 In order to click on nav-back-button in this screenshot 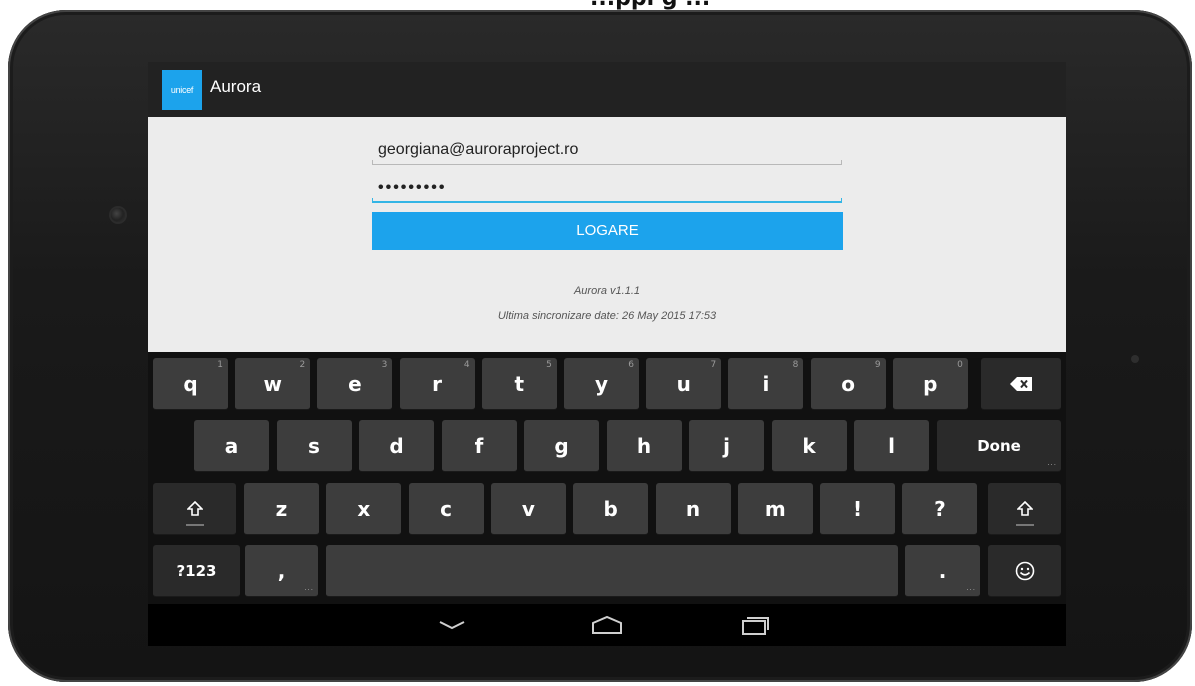, I will do `click(452, 625)`.